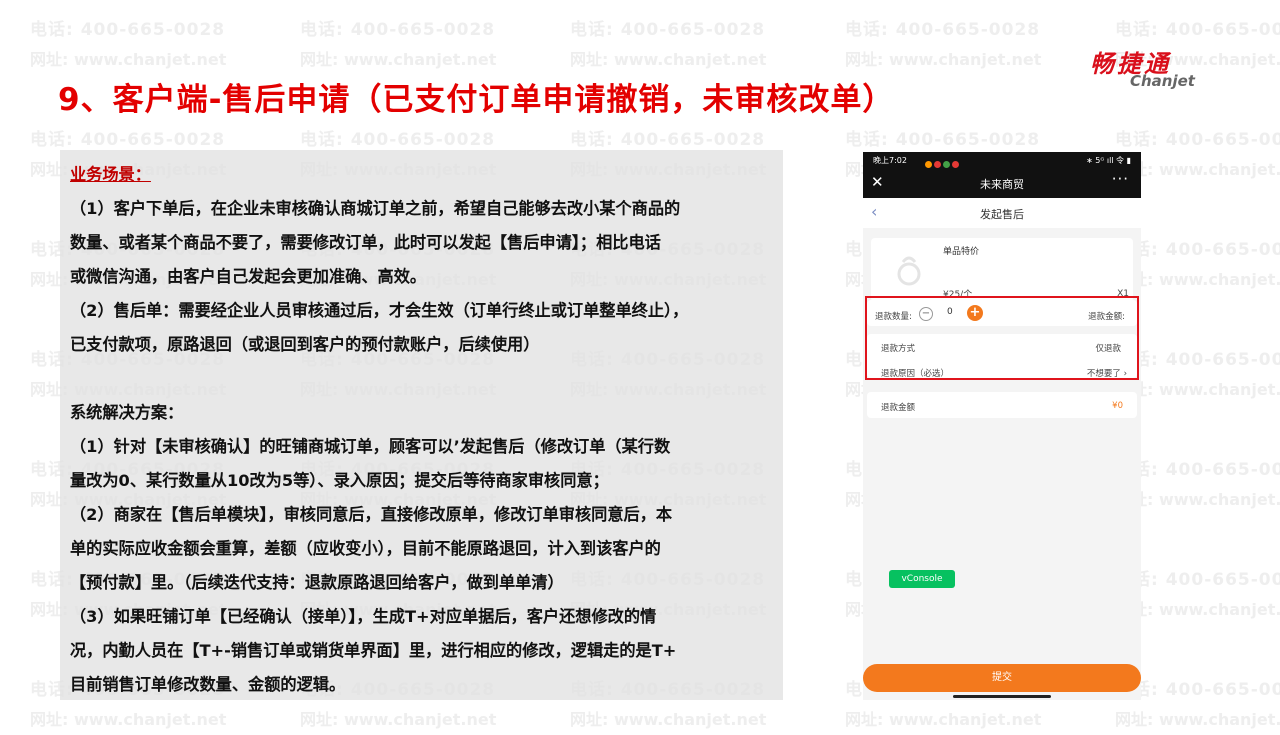  What do you see at coordinates (1153, 68) in the screenshot?
I see `chanjet-logo: 畅捷通 Chanjet` at bounding box center [1153, 68].